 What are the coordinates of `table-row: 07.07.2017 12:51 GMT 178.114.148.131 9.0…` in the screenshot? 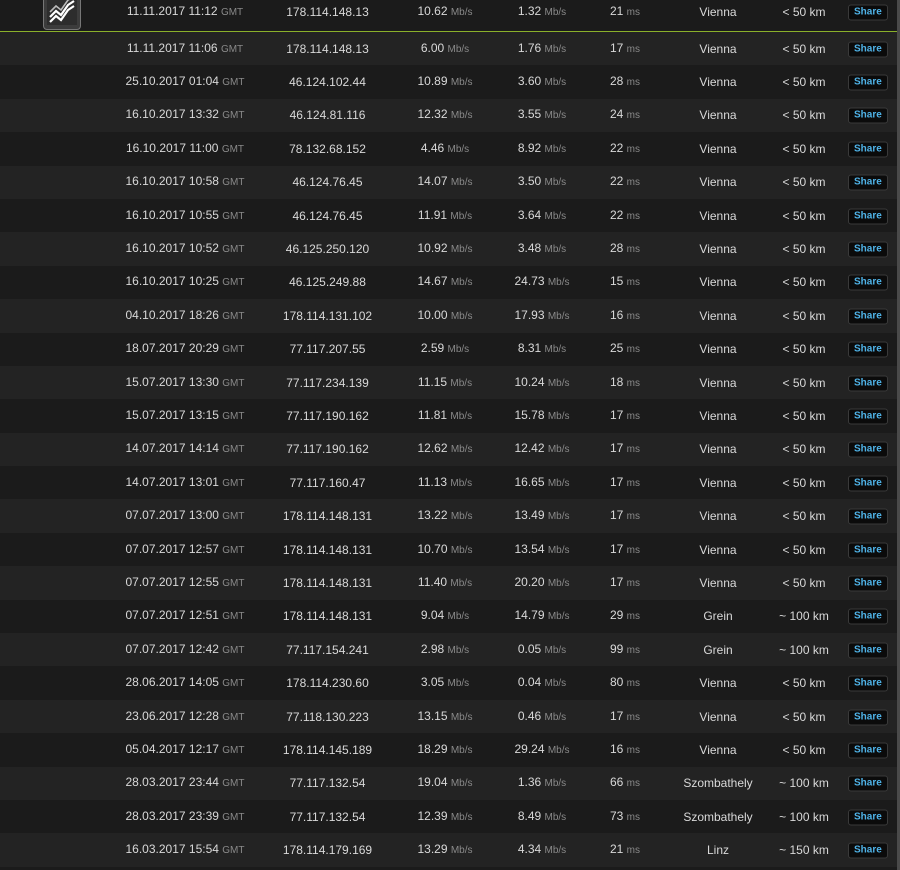 It's located at (448, 616).